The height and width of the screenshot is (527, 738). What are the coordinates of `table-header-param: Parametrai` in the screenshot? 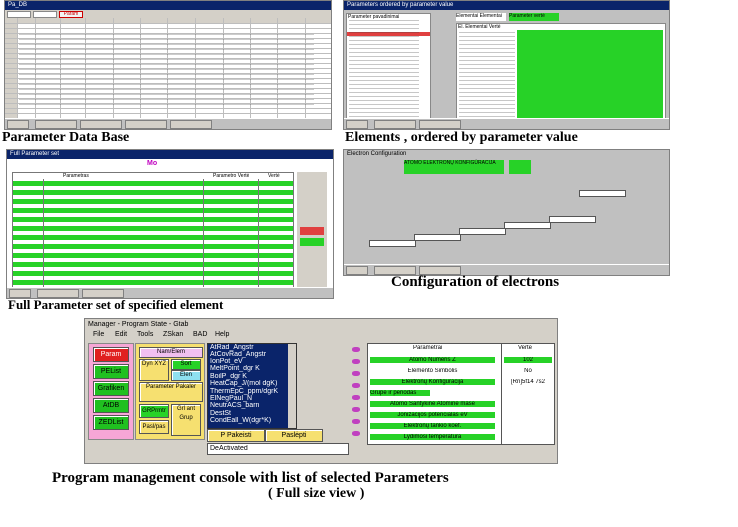 It's located at (428, 348).